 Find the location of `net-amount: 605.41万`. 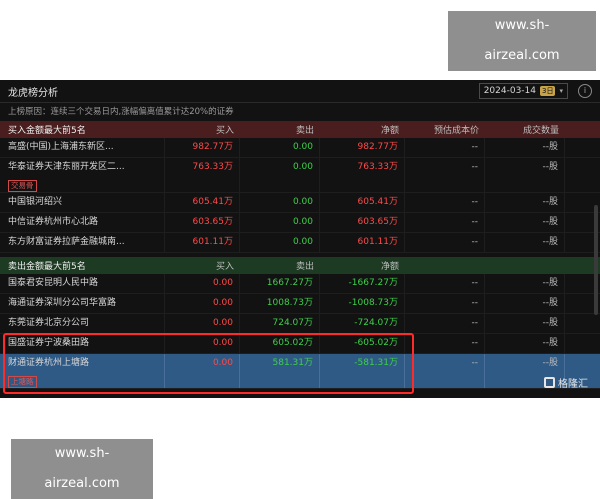

net-amount: 605.41万 is located at coordinates (362, 202).